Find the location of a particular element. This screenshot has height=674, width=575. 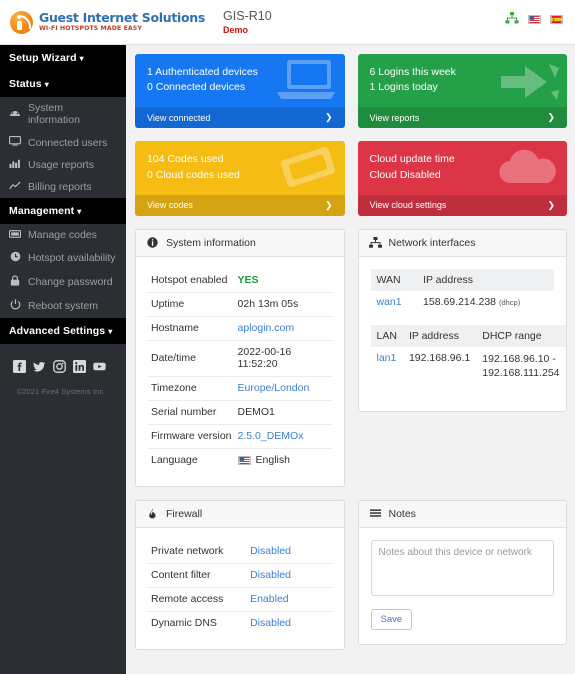

save-button: Save is located at coordinates (391, 619).